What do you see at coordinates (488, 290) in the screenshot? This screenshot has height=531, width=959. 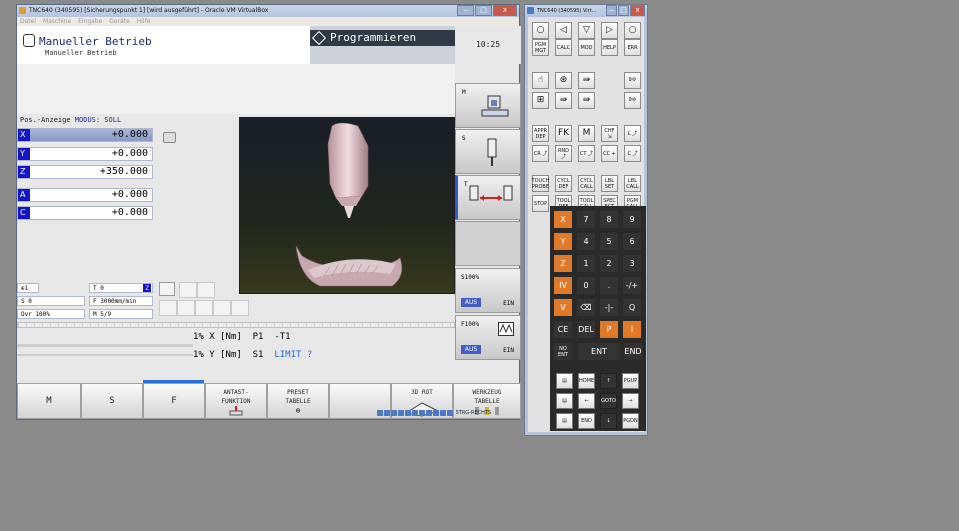 I see `spindle-override: S100% AUS EIN` at bounding box center [488, 290].